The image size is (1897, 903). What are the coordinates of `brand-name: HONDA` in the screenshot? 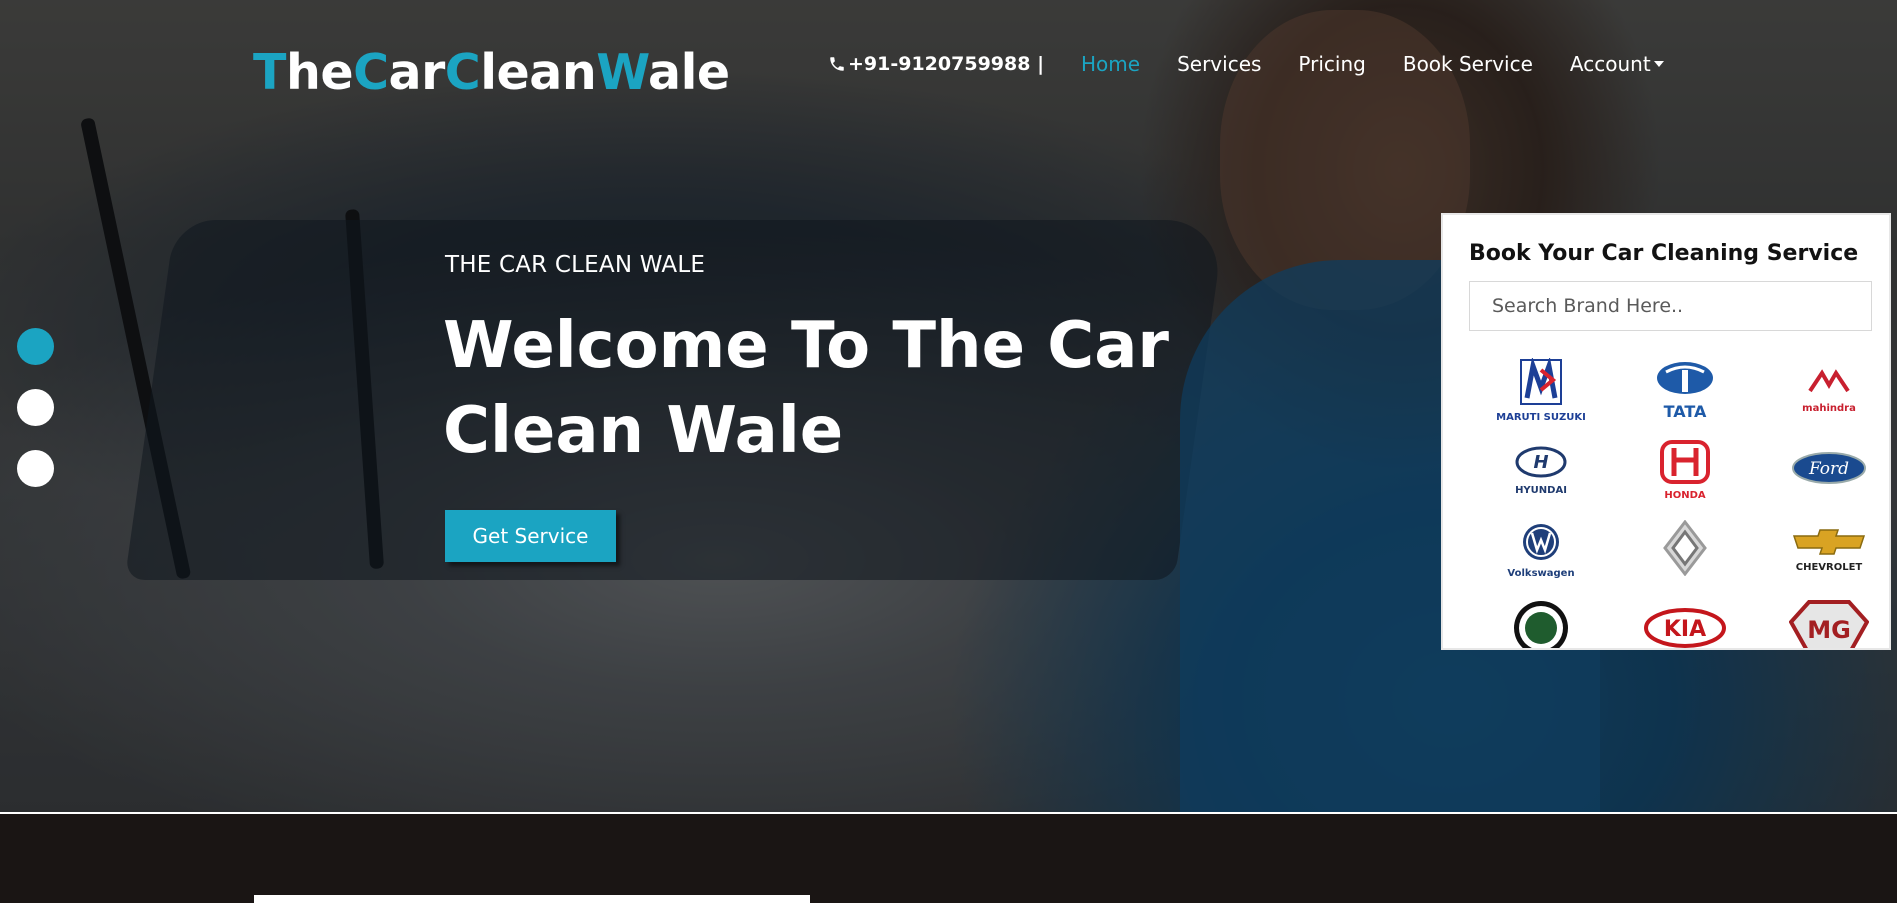 It's located at (1685, 495).